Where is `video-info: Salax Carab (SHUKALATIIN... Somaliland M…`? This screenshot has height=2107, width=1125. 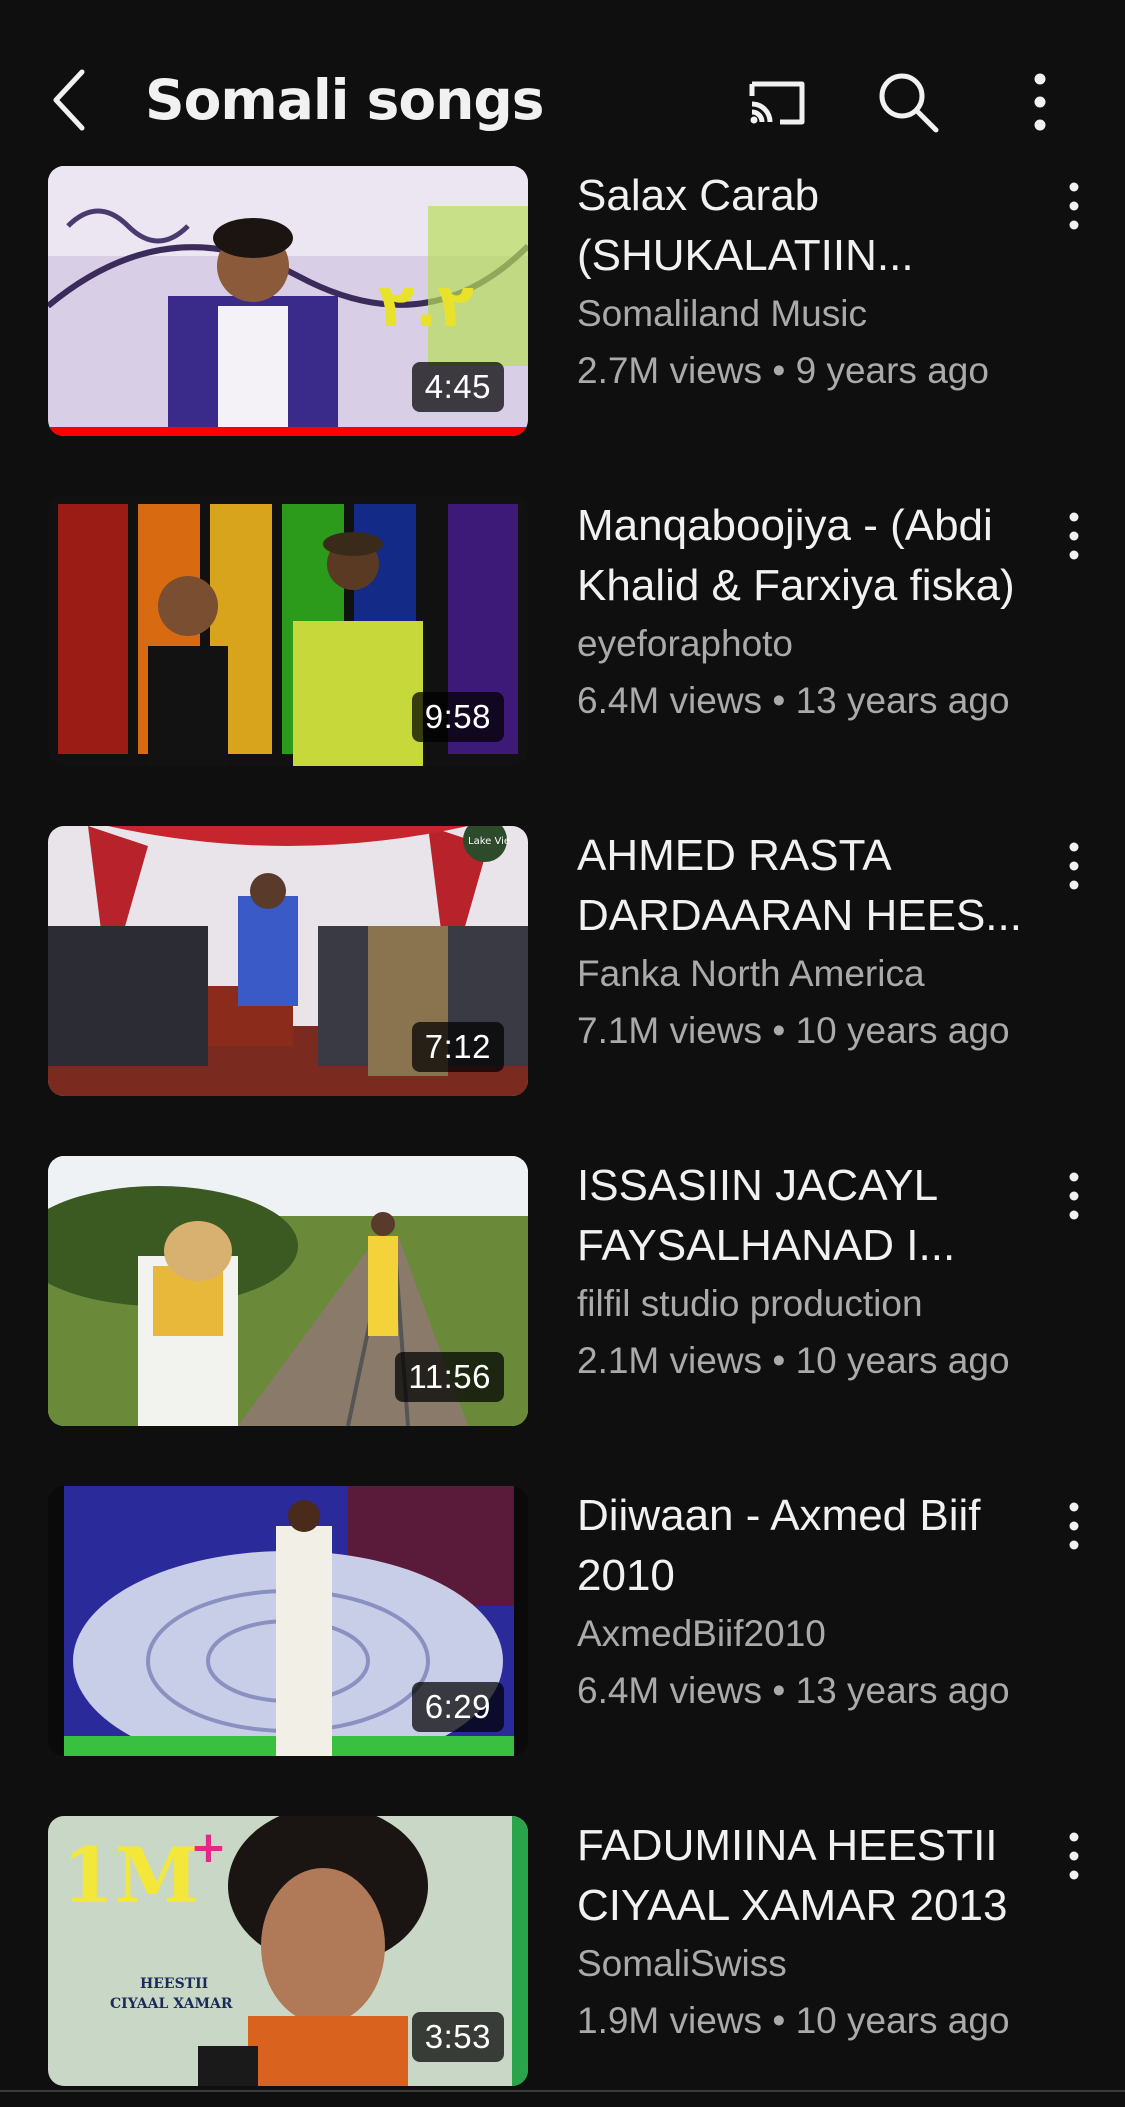 video-info: Salax Carab (SHUKALATIIN... Somaliland M… is located at coordinates (812, 283).